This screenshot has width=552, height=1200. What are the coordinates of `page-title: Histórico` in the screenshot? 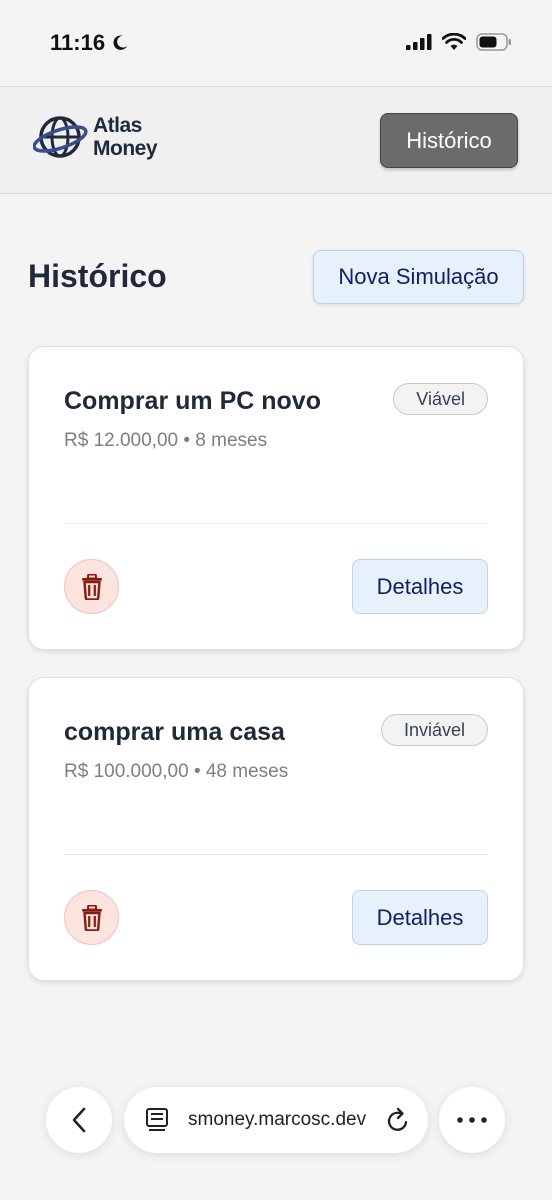 It's located at (97, 276).